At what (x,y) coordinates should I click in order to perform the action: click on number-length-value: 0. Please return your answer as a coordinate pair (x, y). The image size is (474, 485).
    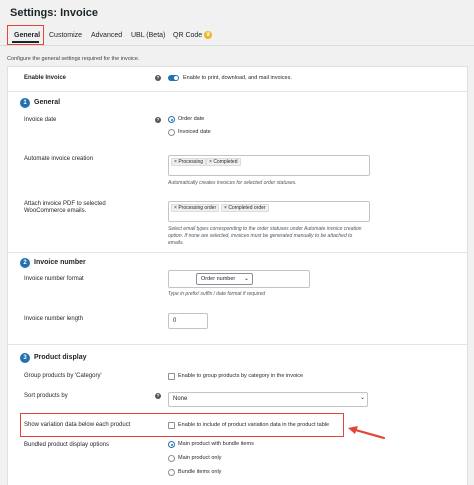
    Looking at the image, I should click on (175, 321).